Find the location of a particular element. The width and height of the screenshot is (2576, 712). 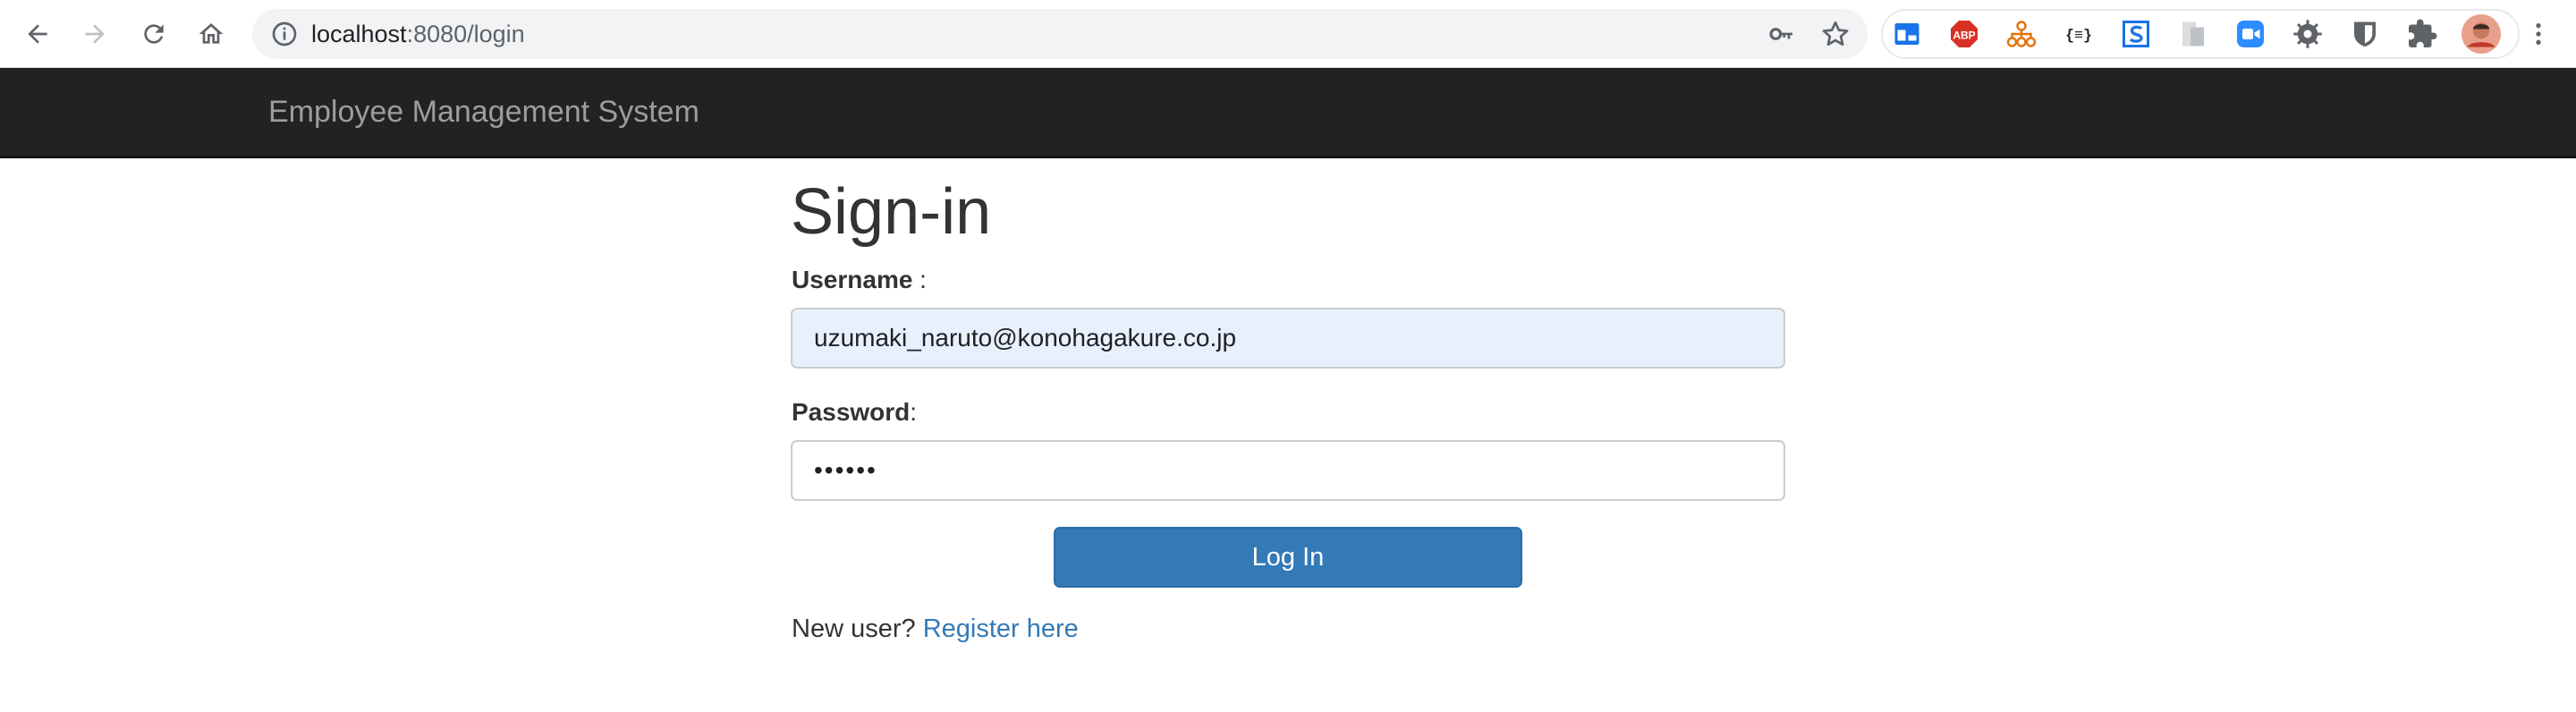

back-button is located at coordinates (37, 34).